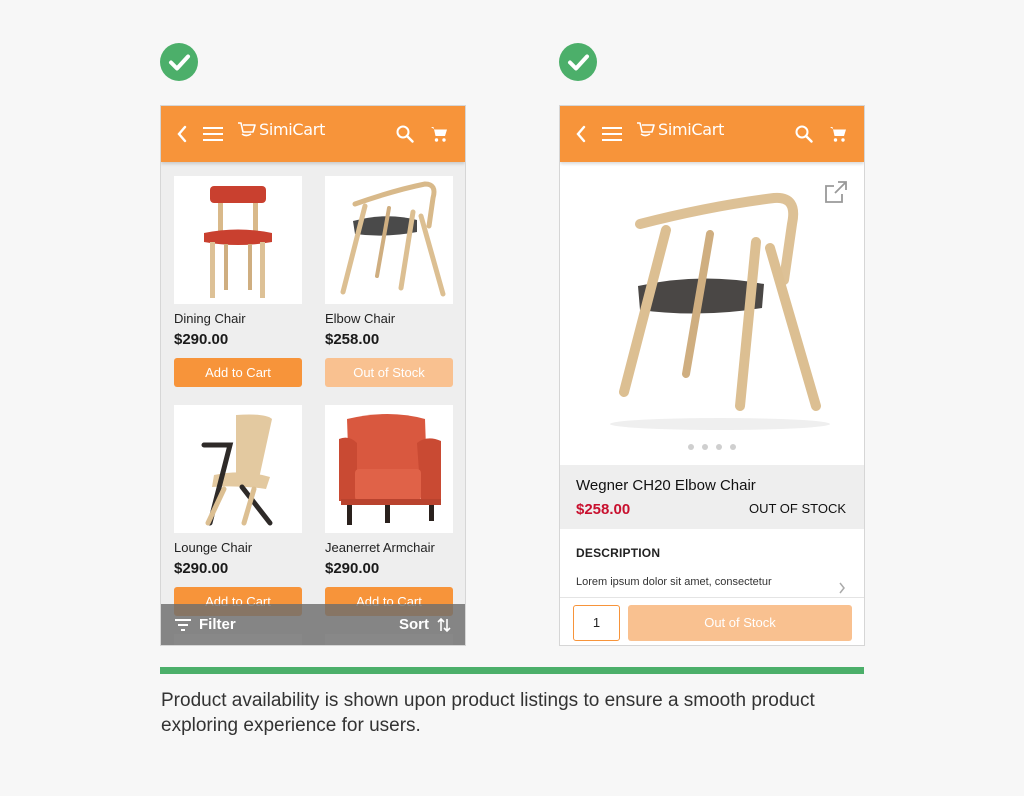 The height and width of the screenshot is (796, 1024). I want to click on carousel-dots, so click(712, 447).